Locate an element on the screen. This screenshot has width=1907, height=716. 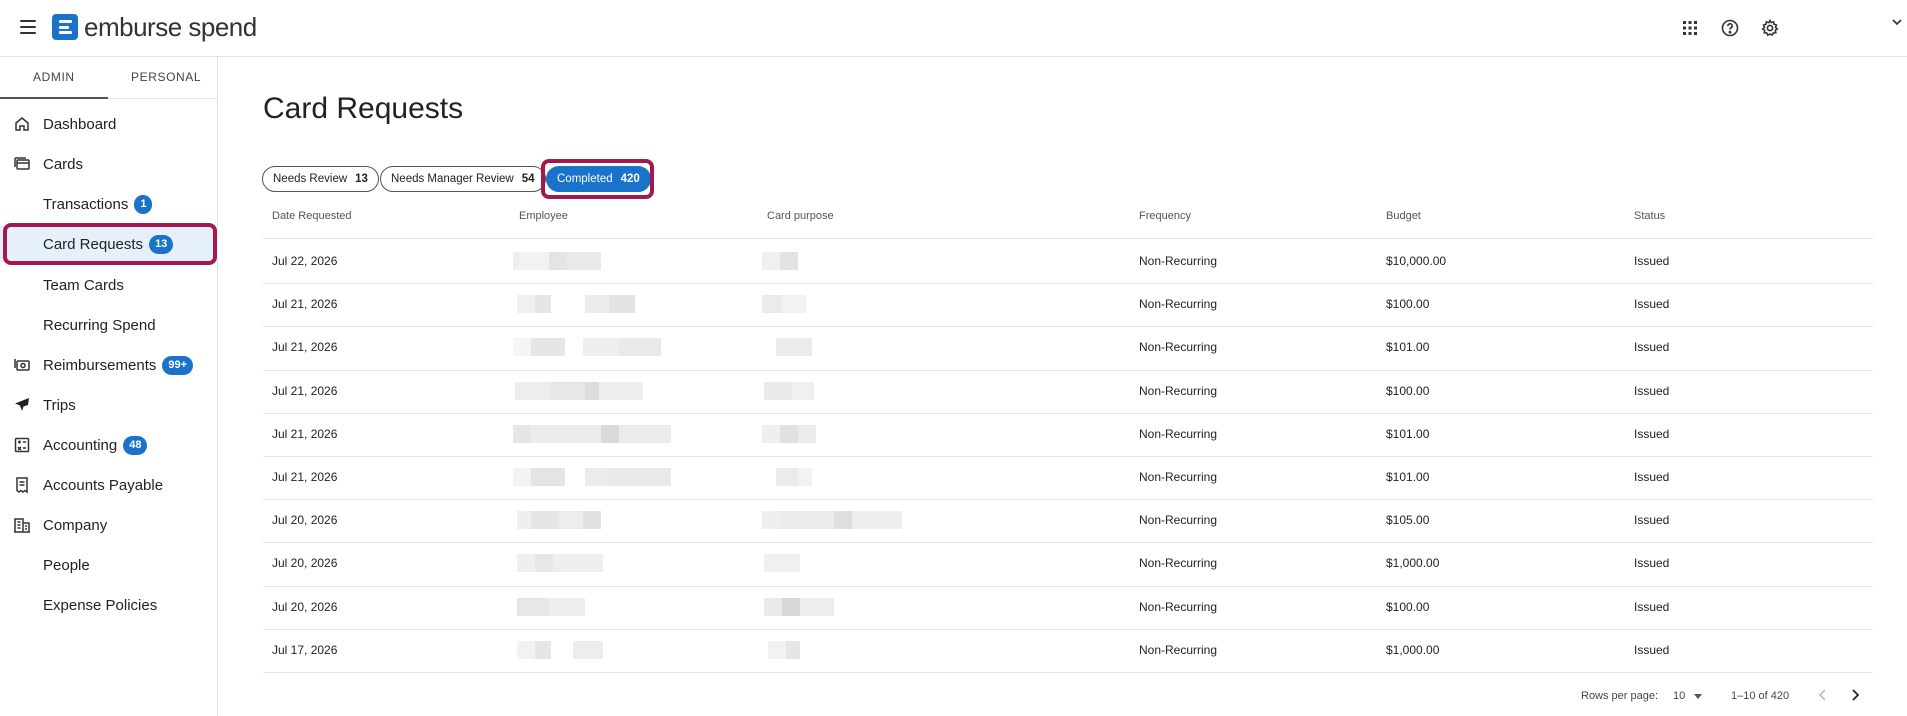
sidebar-item-reimbursements: Reimbursements 99+ is located at coordinates (109, 365).